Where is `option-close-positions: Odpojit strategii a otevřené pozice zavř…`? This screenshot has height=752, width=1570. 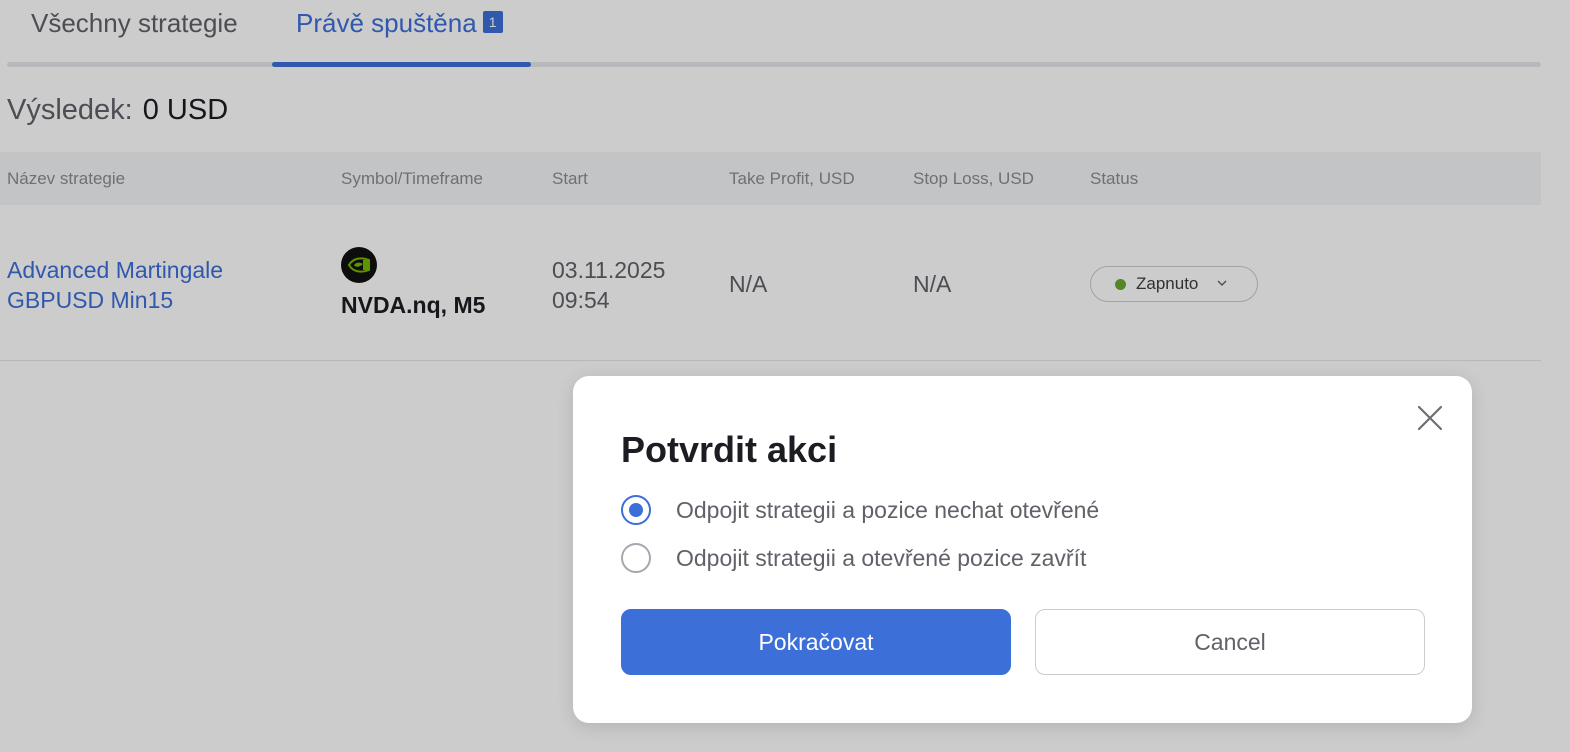 option-close-positions: Odpojit strategii a otevřené pozice zavř… is located at coordinates (1021, 558).